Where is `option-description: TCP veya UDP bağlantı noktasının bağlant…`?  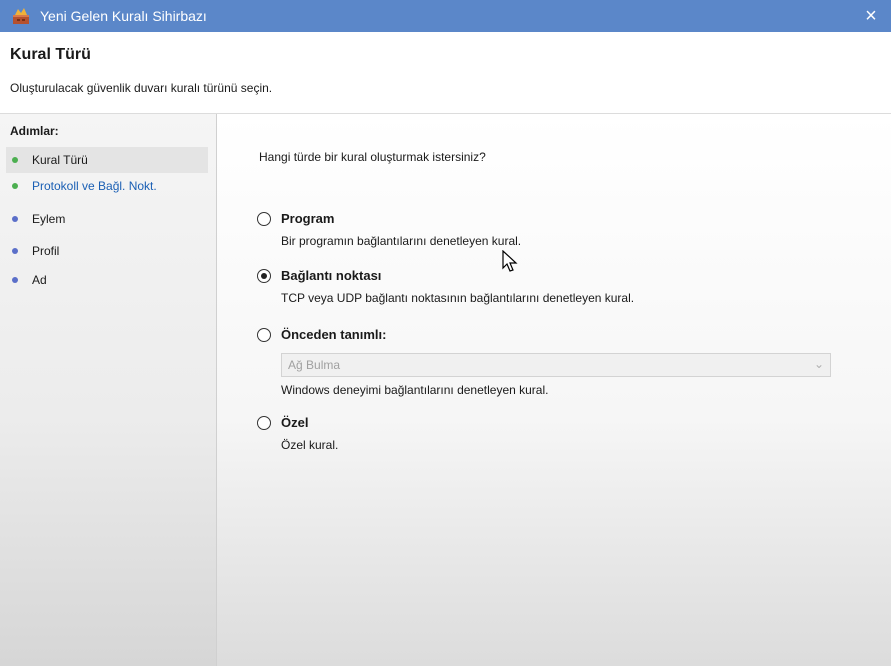 option-description: TCP veya UDP bağlantı noktasının bağlant… is located at coordinates (458, 298).